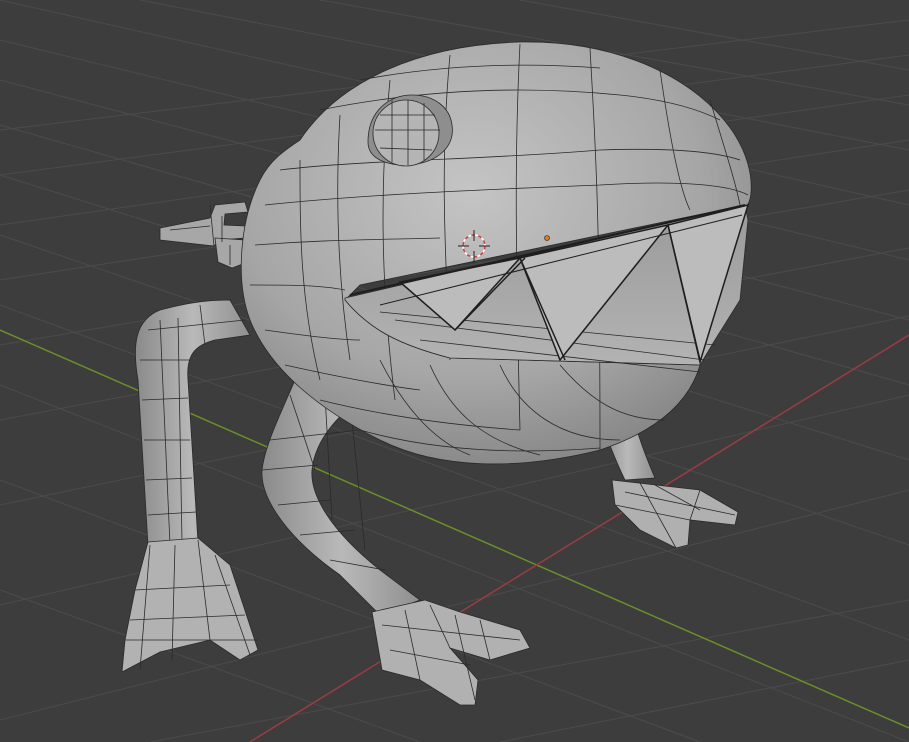 The image size is (909, 742). I want to click on object-origin-icon, so click(547, 238).